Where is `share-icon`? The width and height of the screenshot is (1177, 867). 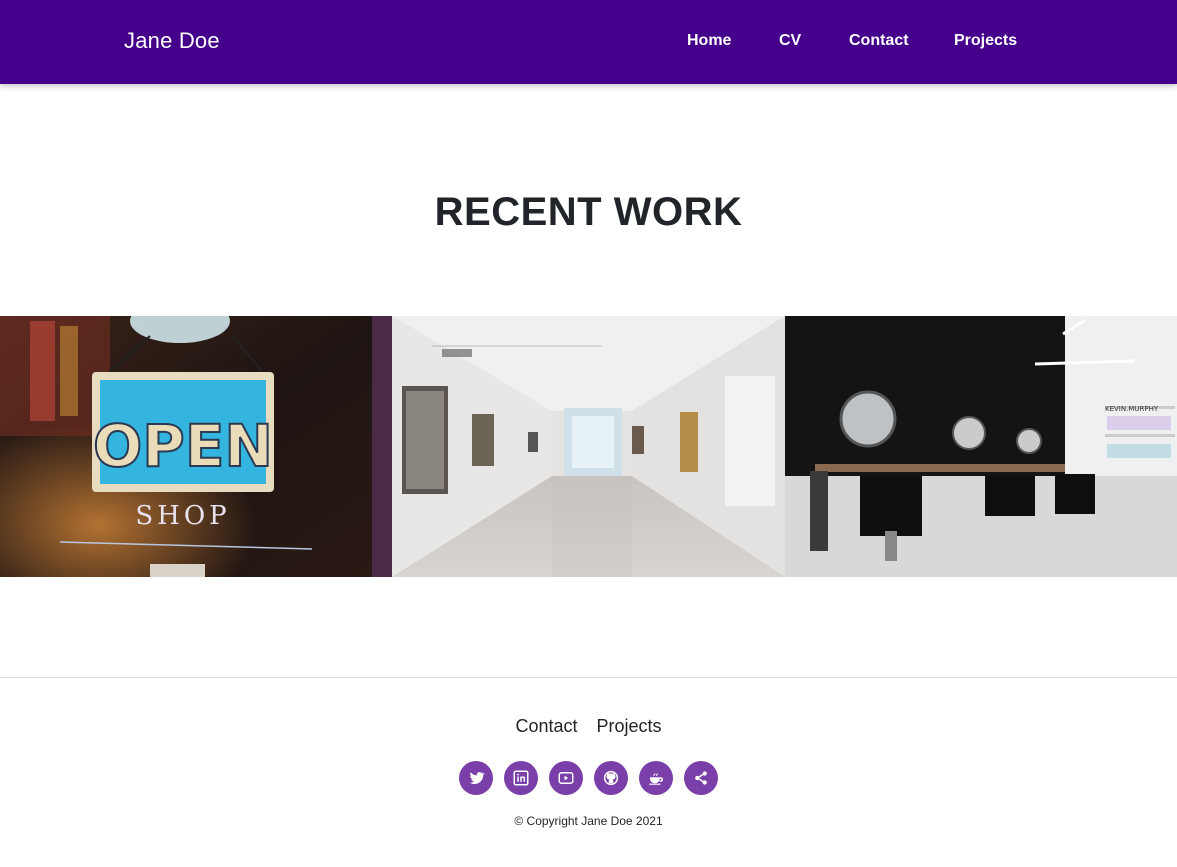
share-icon is located at coordinates (701, 778).